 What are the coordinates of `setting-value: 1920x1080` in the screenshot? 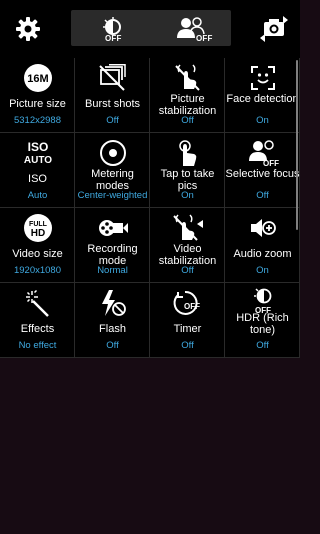 It's located at (37, 270).